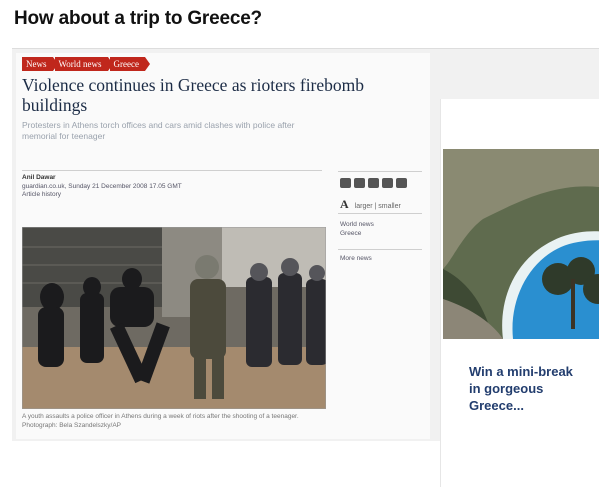  Describe the element at coordinates (357, 234) in the screenshot. I see `greece-link: Greece` at that location.